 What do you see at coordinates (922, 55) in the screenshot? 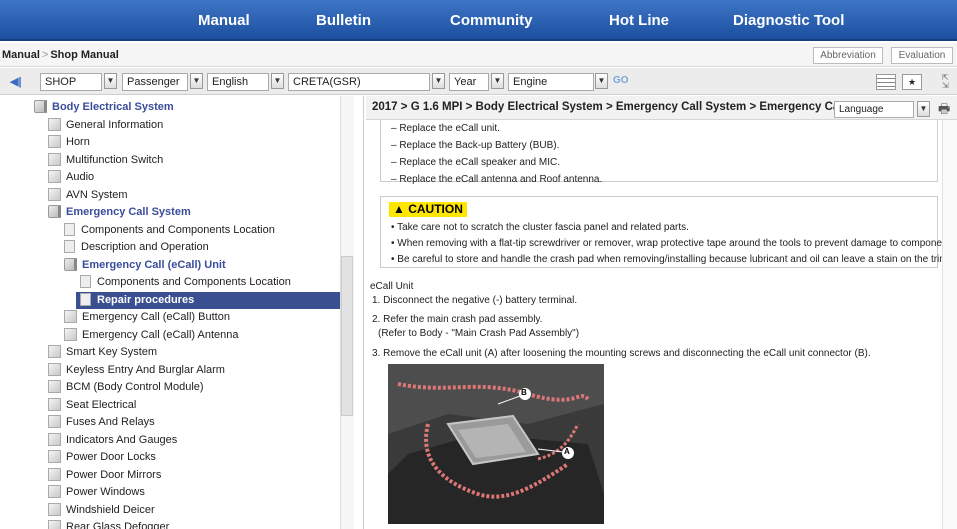
I see `evaluation-button: Evaluation` at bounding box center [922, 55].